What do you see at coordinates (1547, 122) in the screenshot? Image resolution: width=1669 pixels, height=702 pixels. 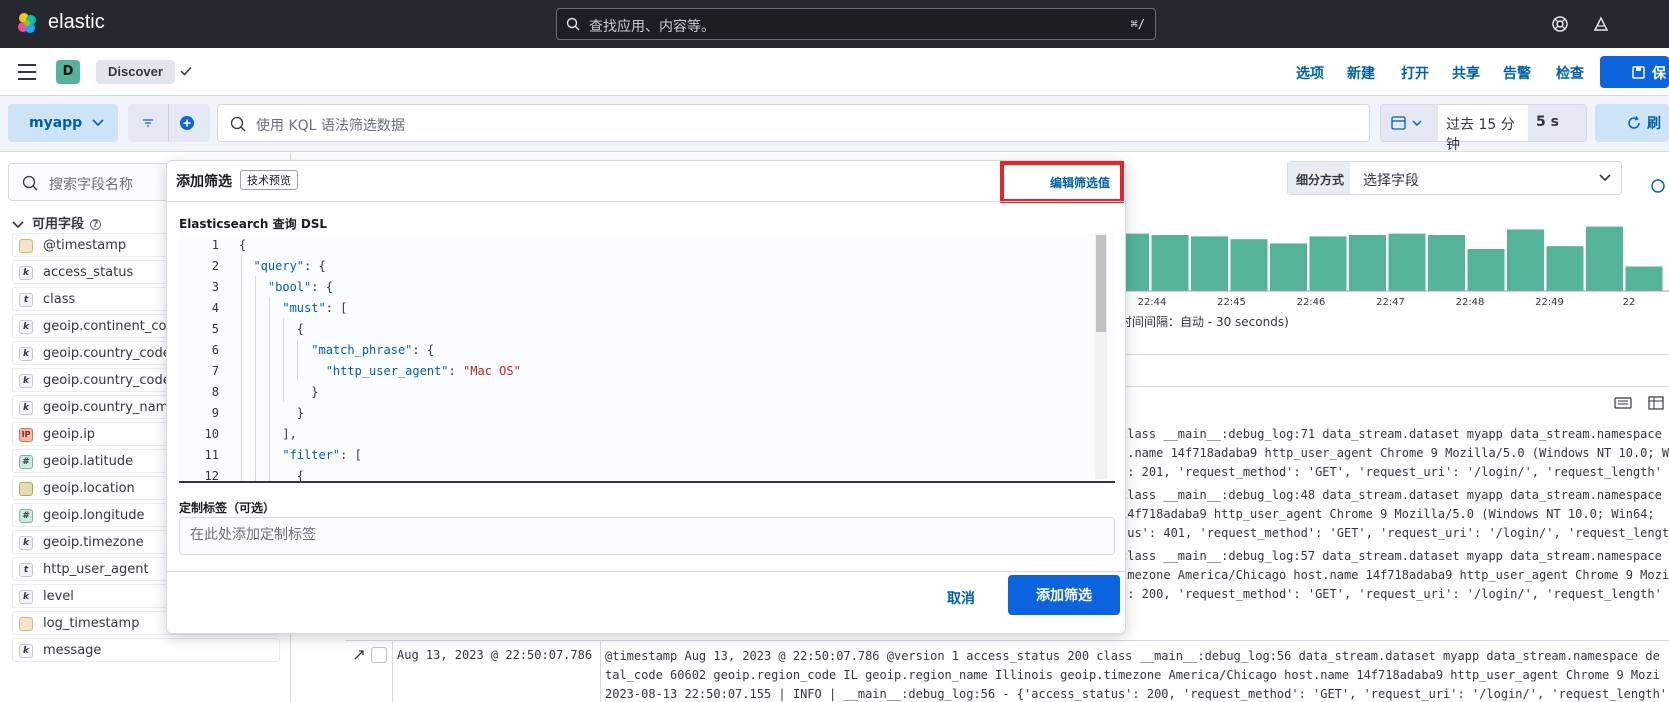 I see `refresh-interval: 5 s` at bounding box center [1547, 122].